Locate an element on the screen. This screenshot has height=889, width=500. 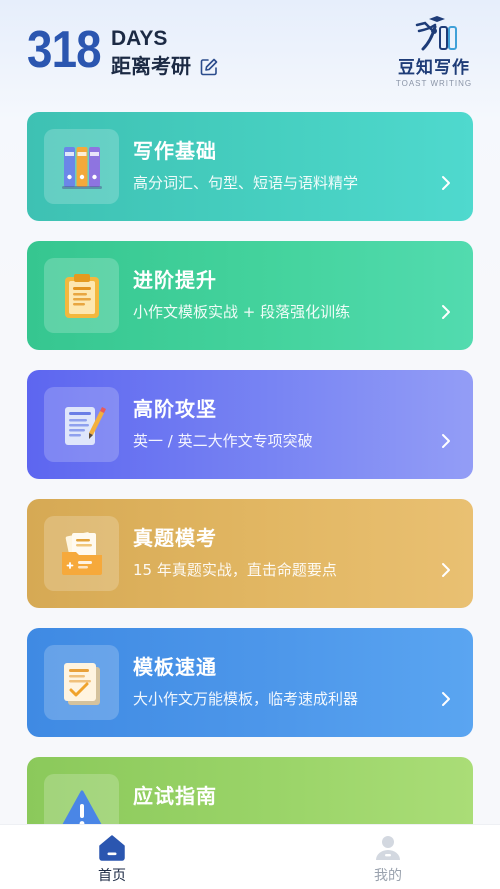
card-description: 高分词汇、句型、短语与语料精学 is located at coordinates (246, 183).